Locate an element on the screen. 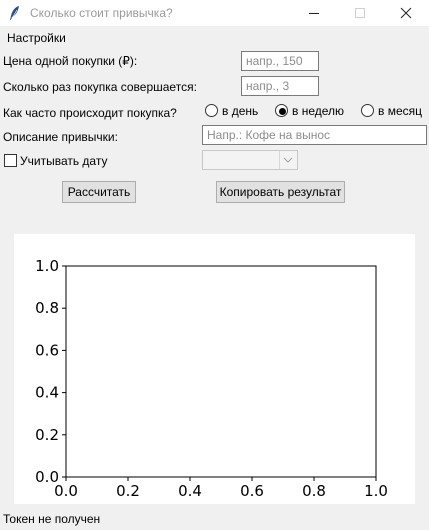 This screenshot has width=429, height=530. y-tick-label: 0.8 is located at coordinates (47, 308).